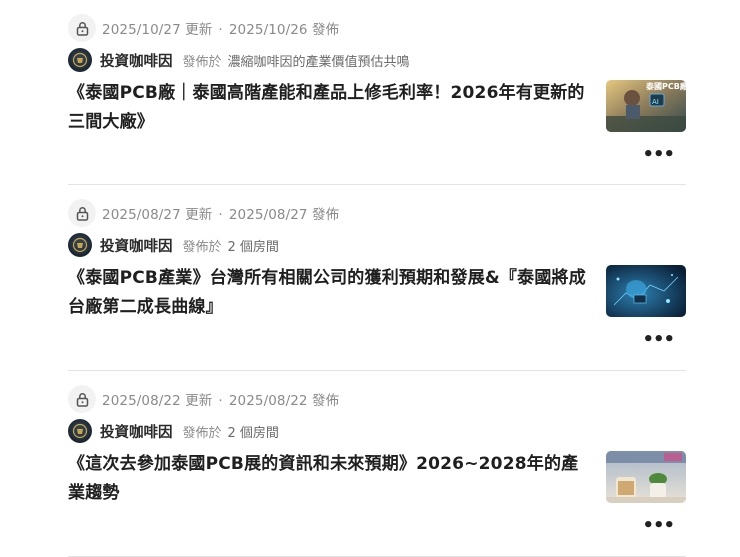 This screenshot has width=740, height=557. I want to click on post-thumbnail: AI 泰國PCB廠, so click(646, 106).